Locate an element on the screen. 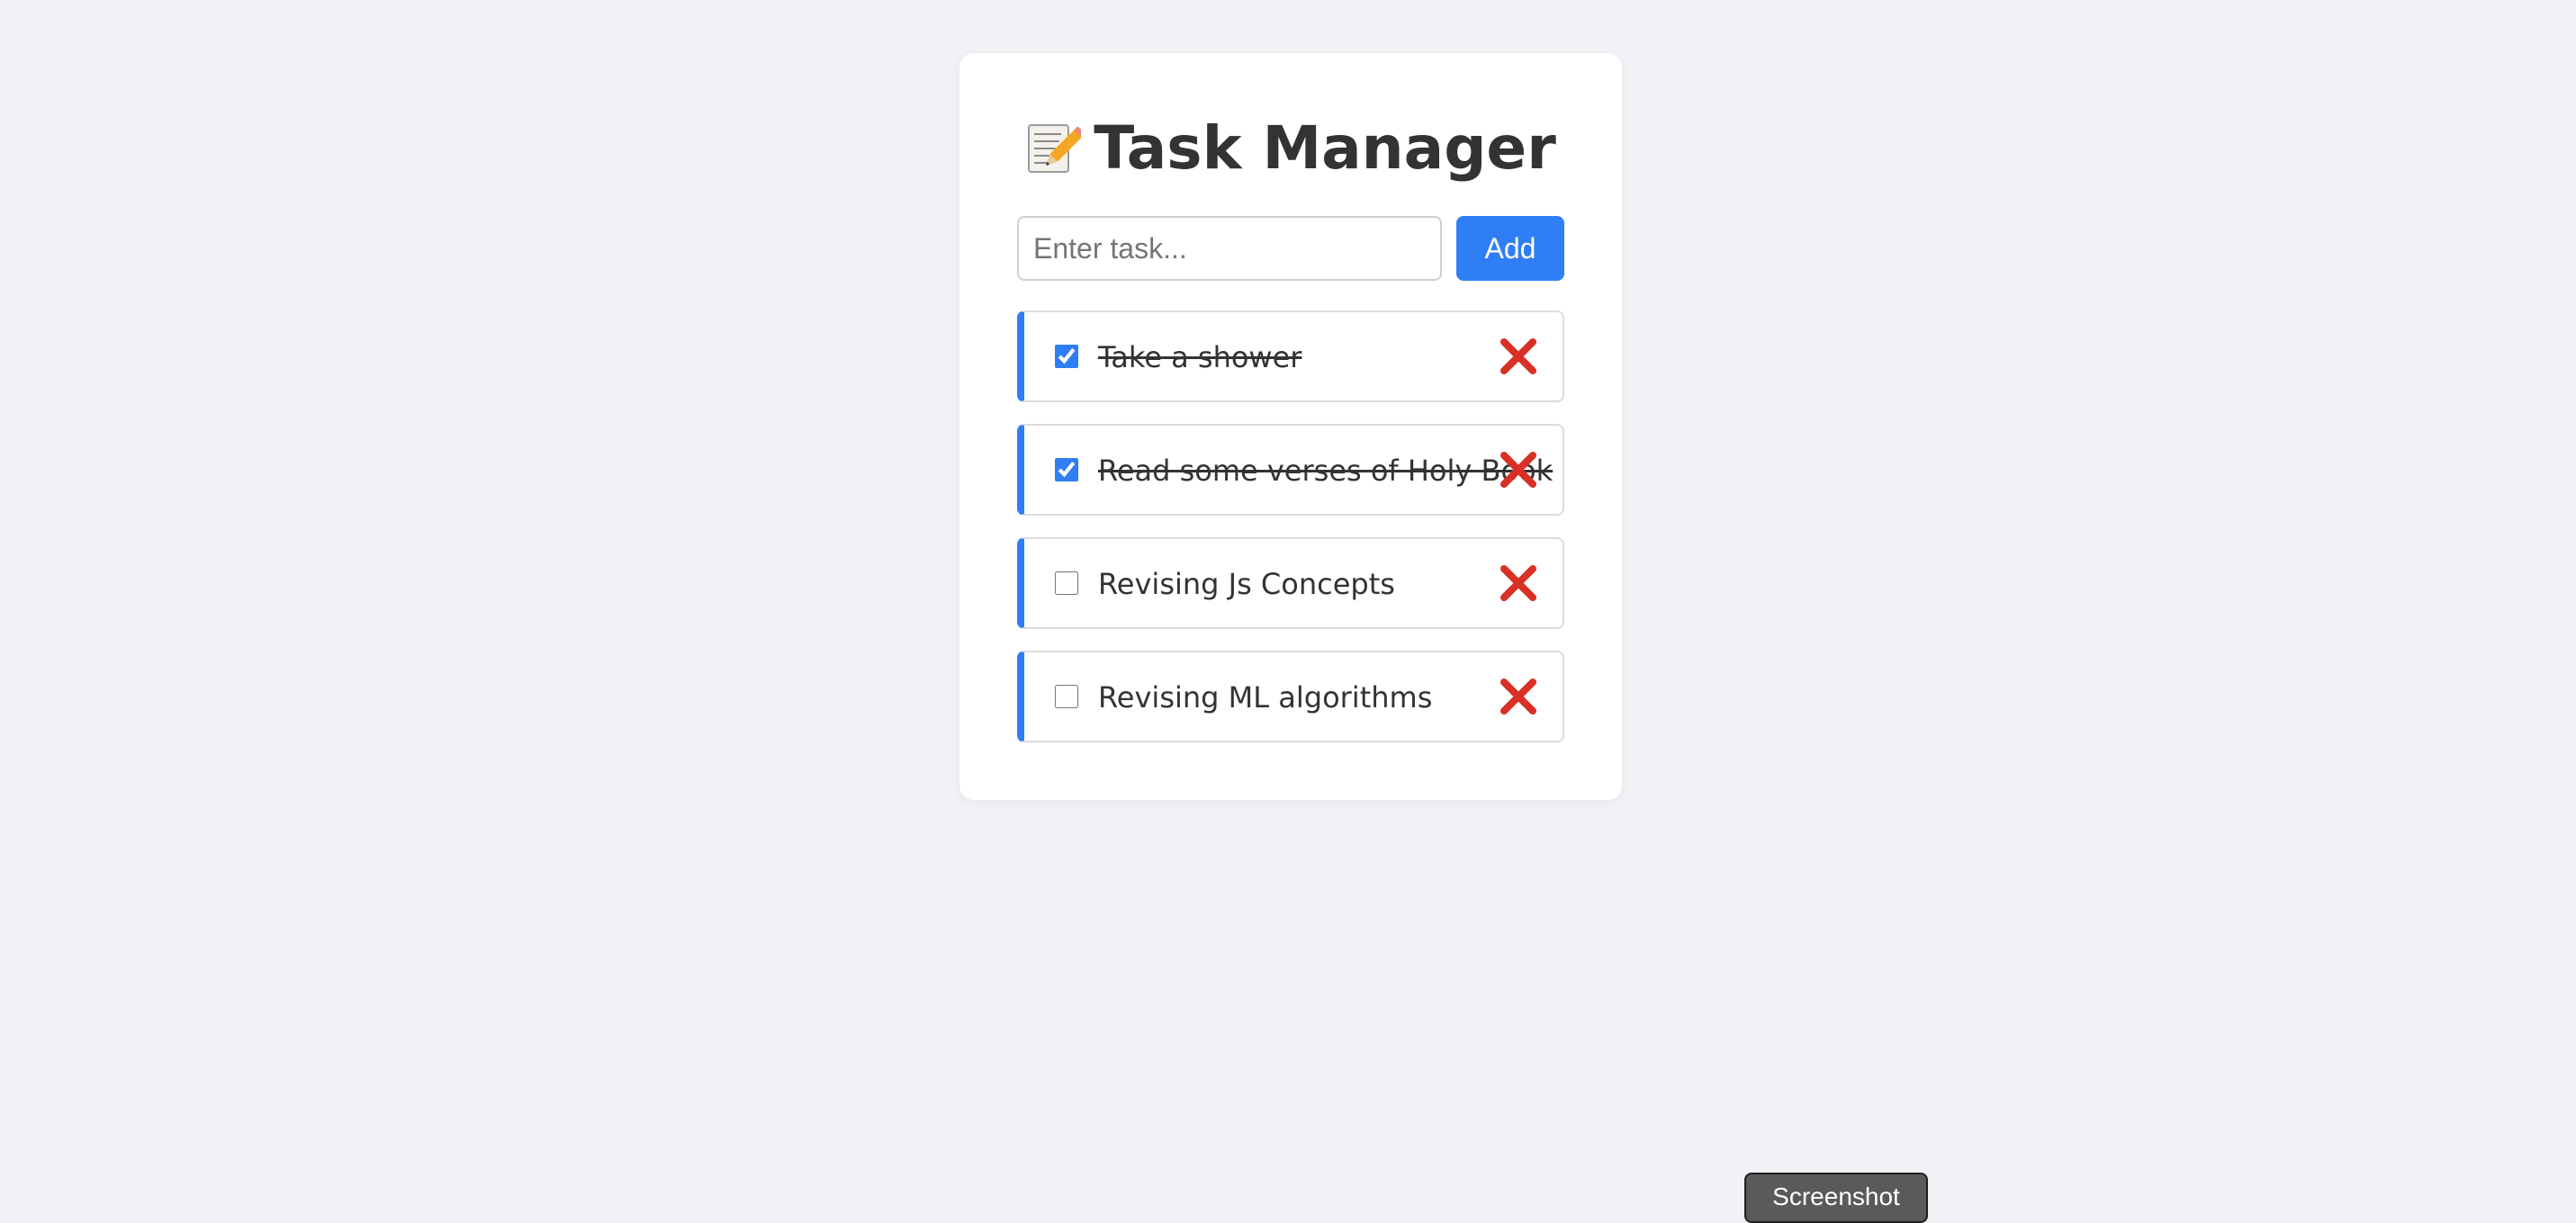 This screenshot has width=2576, height=1223. page-title: Task Manager is located at coordinates (1290, 148).